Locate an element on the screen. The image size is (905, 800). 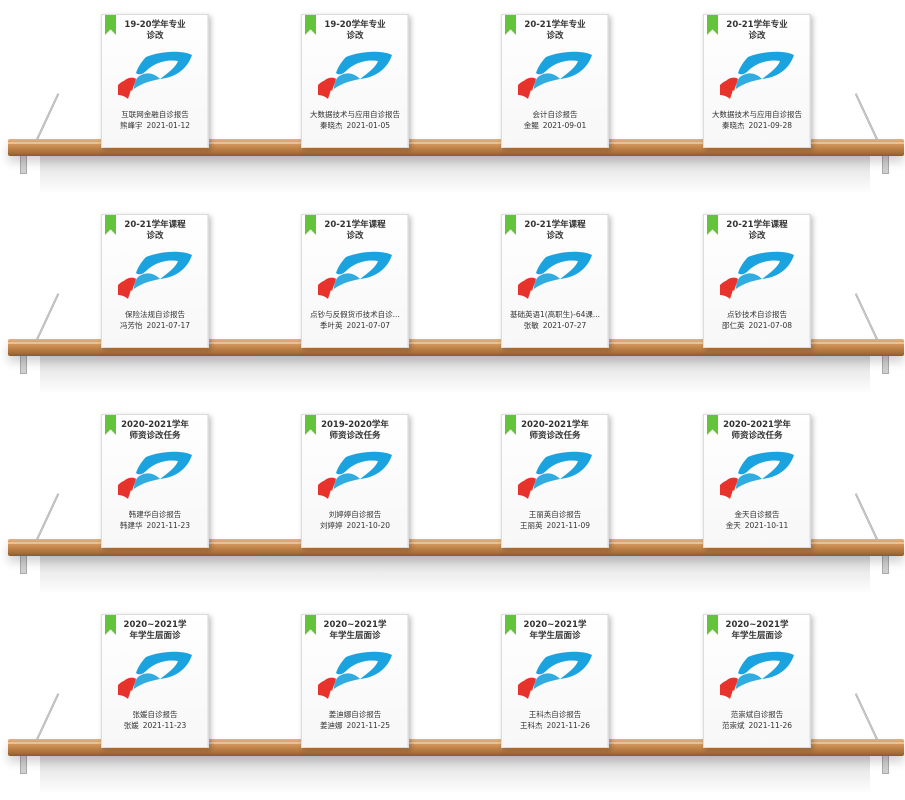
report-book: 2020~2021学 年学生层面诊 范崇斌自诊报告 范崇斌 2021-11-26 is located at coordinates (757, 681).